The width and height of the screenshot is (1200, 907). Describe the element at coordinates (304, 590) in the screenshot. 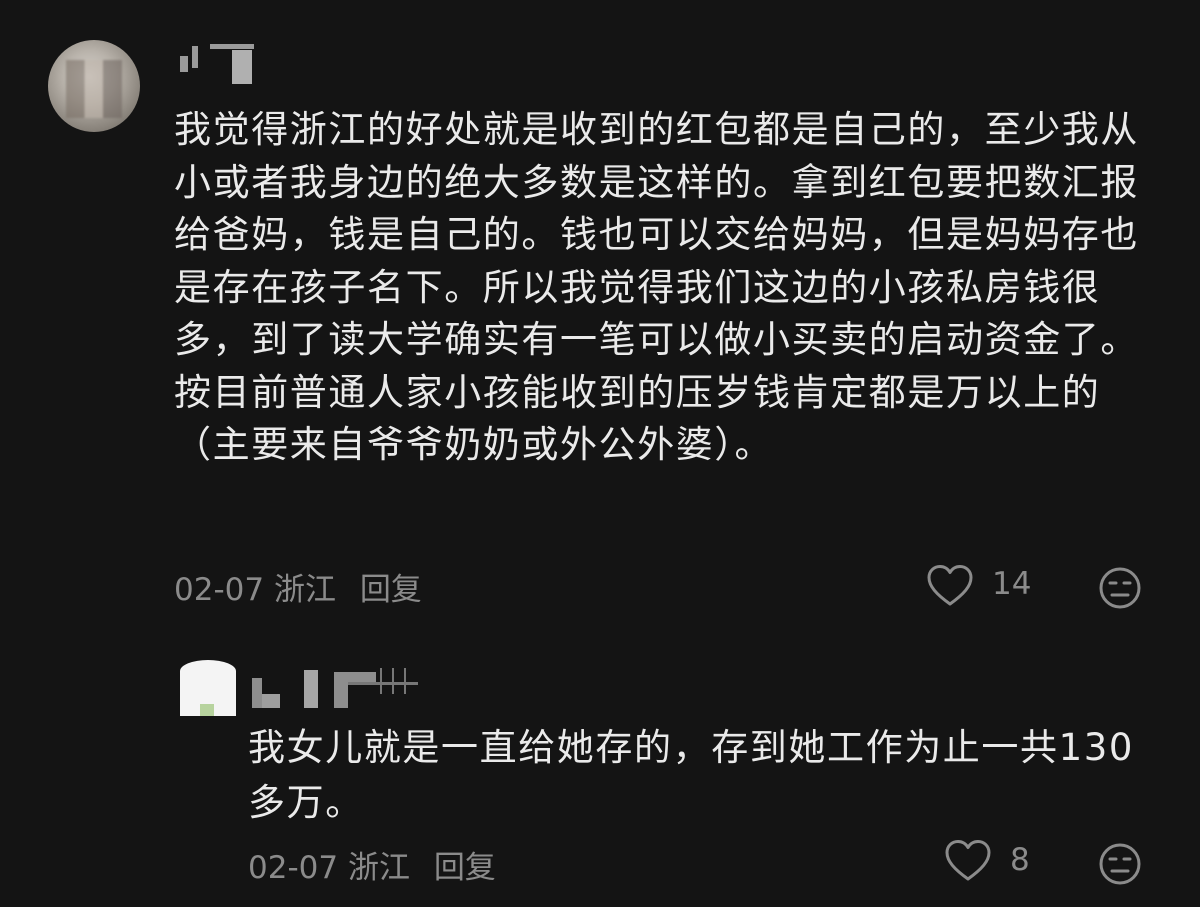

I see `comment-location: 浙江` at that location.